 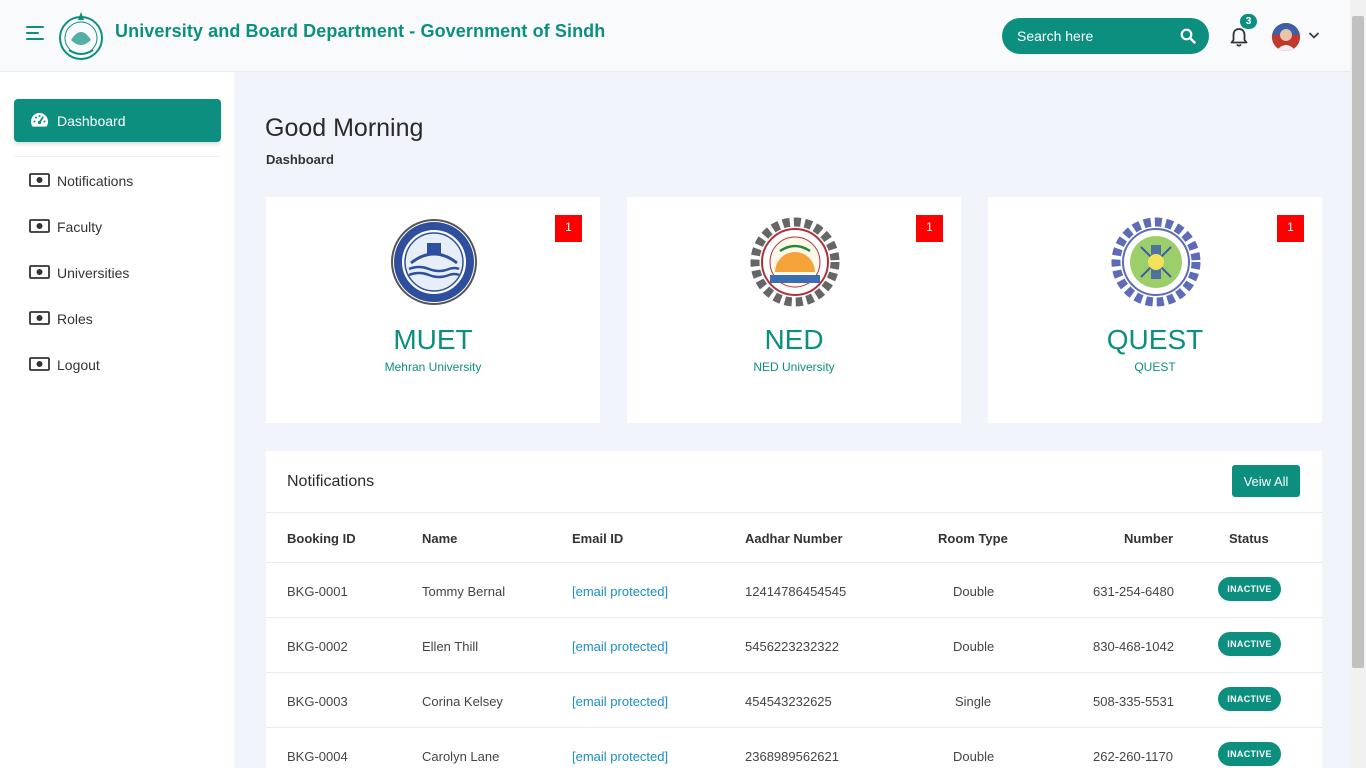 I want to click on booking-id-cell: BKG-0003, so click(x=317, y=701).